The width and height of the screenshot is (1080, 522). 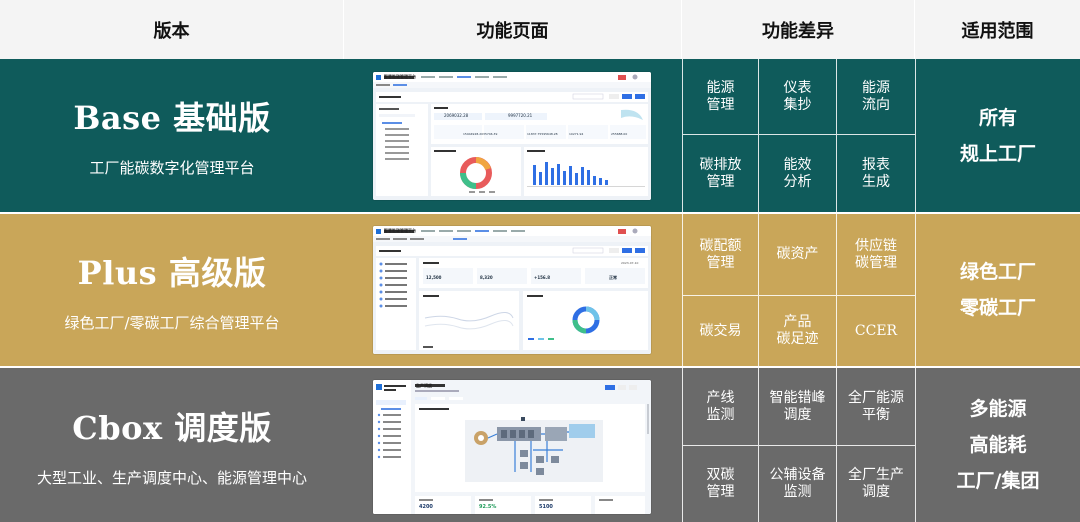 I want to click on cbox-feature-2: 智能错峰 调度, so click(x=797, y=407).